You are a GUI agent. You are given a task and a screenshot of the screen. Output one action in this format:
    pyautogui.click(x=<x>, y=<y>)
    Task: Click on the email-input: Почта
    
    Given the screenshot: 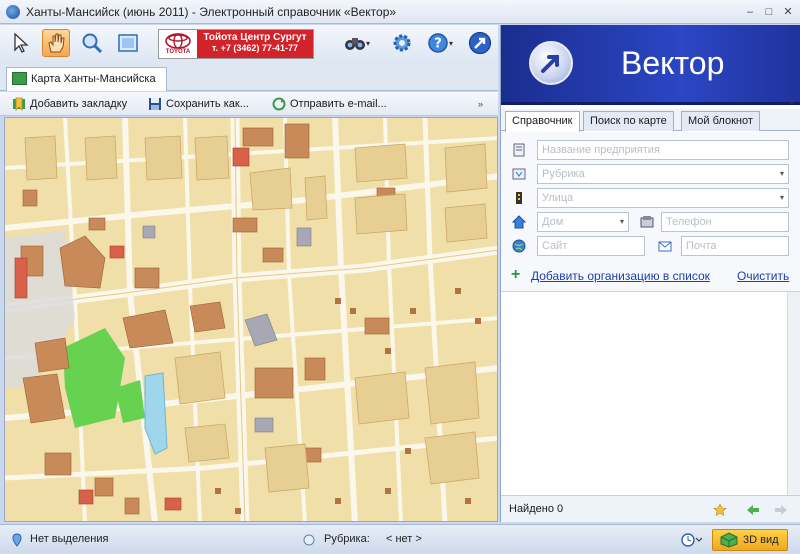 What is the action you would take?
    pyautogui.click(x=735, y=246)
    